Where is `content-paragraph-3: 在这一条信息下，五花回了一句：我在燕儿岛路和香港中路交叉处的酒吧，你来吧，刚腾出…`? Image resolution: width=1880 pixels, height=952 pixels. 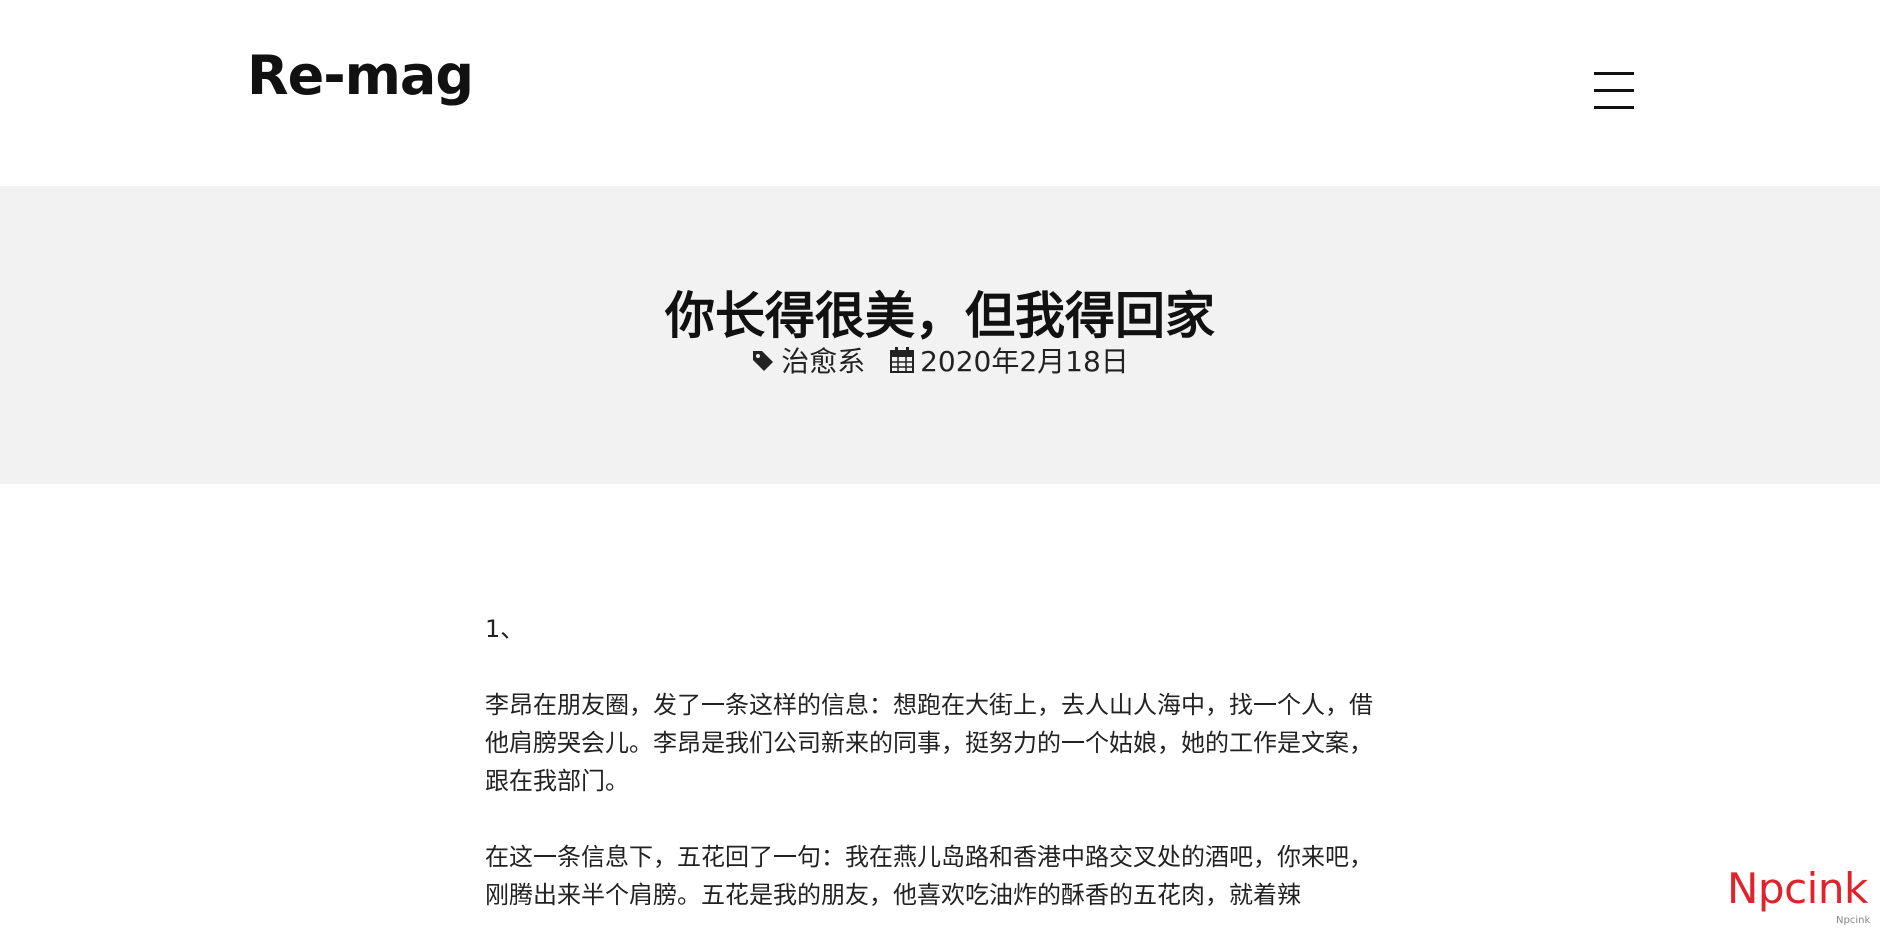 content-paragraph-3: 在这一条信息下，五花回了一句：我在燕儿岛路和香港中路交叉处的酒吧，你来吧，刚腾出… is located at coordinates (929, 876).